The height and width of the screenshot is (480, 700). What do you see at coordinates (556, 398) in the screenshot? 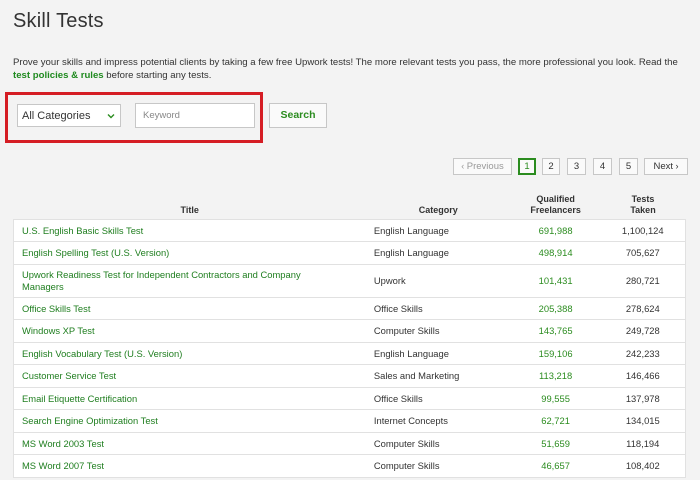
I see `qualified-freelancers-link: 99,555` at bounding box center [556, 398].